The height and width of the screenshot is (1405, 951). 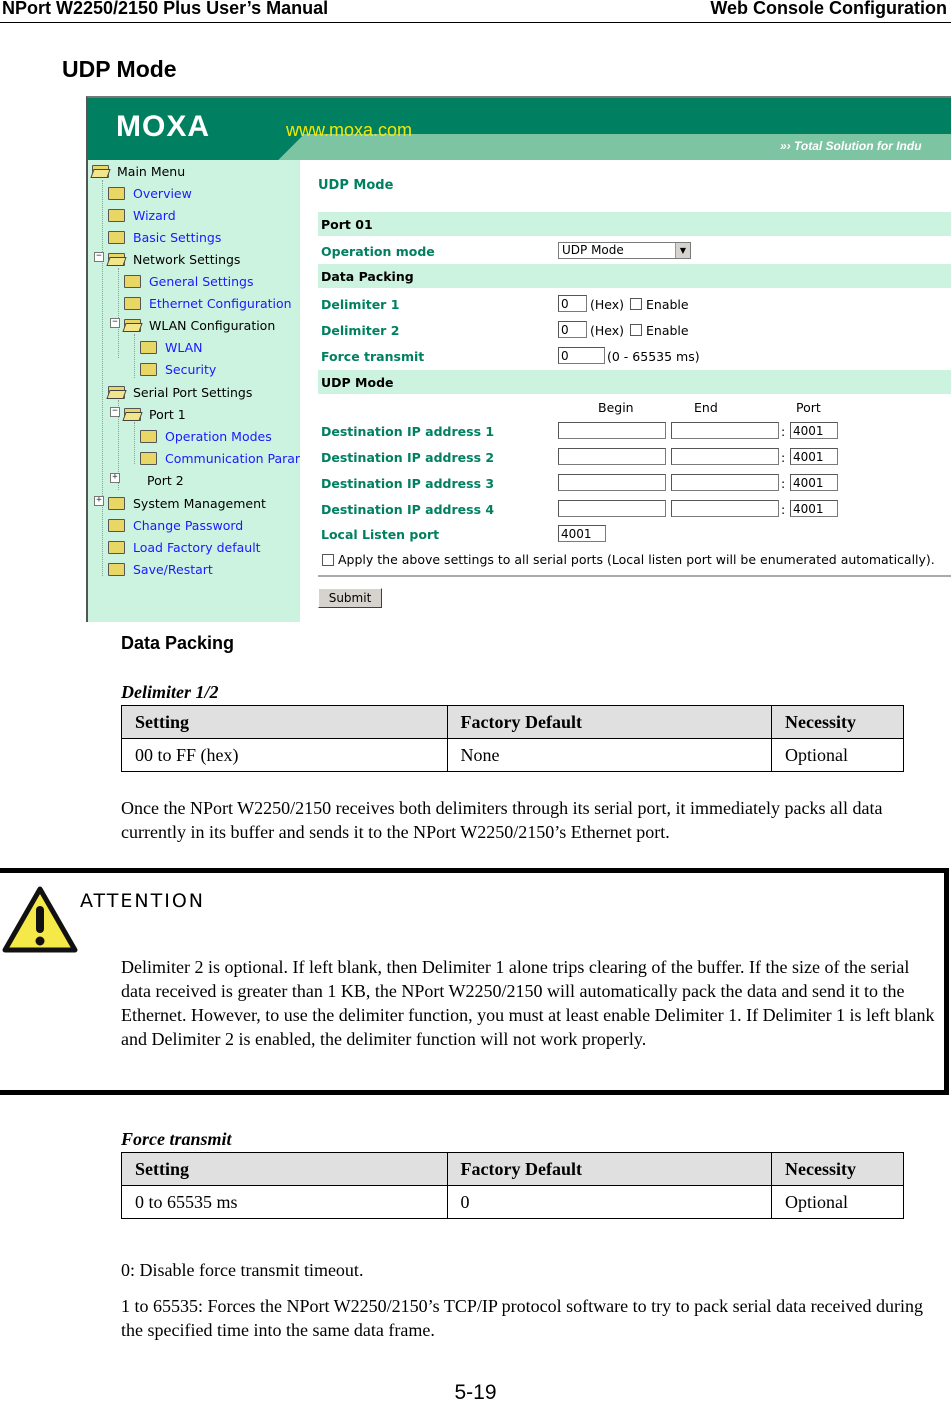 I want to click on menu-label: WLAN Configuration, so click(x=212, y=325).